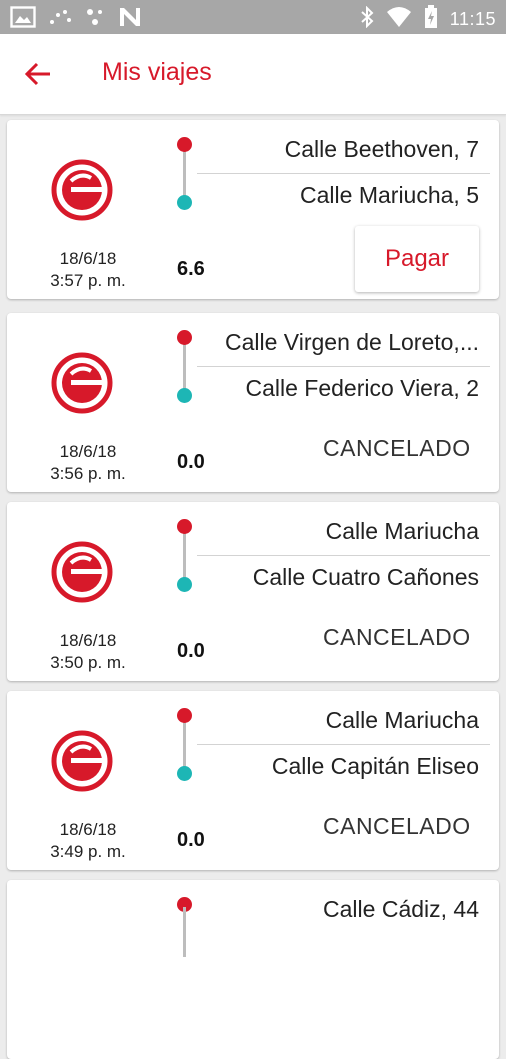 Image resolution: width=506 pixels, height=1059 pixels. Describe the element at coordinates (130, 19) in the screenshot. I see `n-icon` at that location.